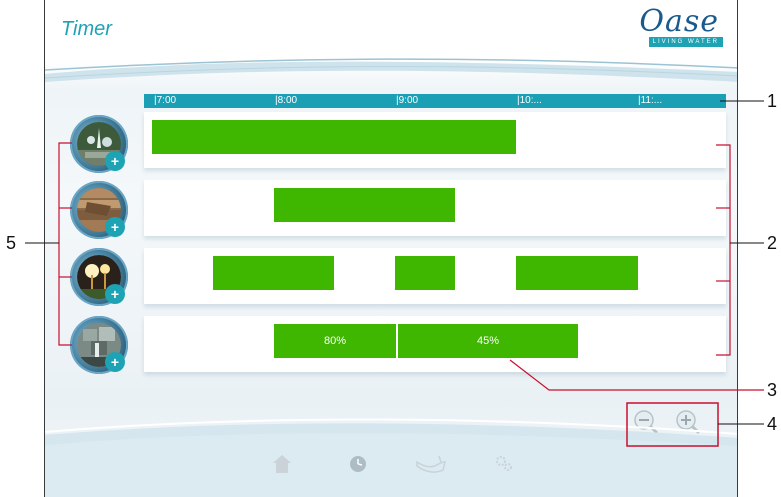 The height and width of the screenshot is (497, 781). I want to click on timer-bar-dimmed: 45%, so click(487, 341).